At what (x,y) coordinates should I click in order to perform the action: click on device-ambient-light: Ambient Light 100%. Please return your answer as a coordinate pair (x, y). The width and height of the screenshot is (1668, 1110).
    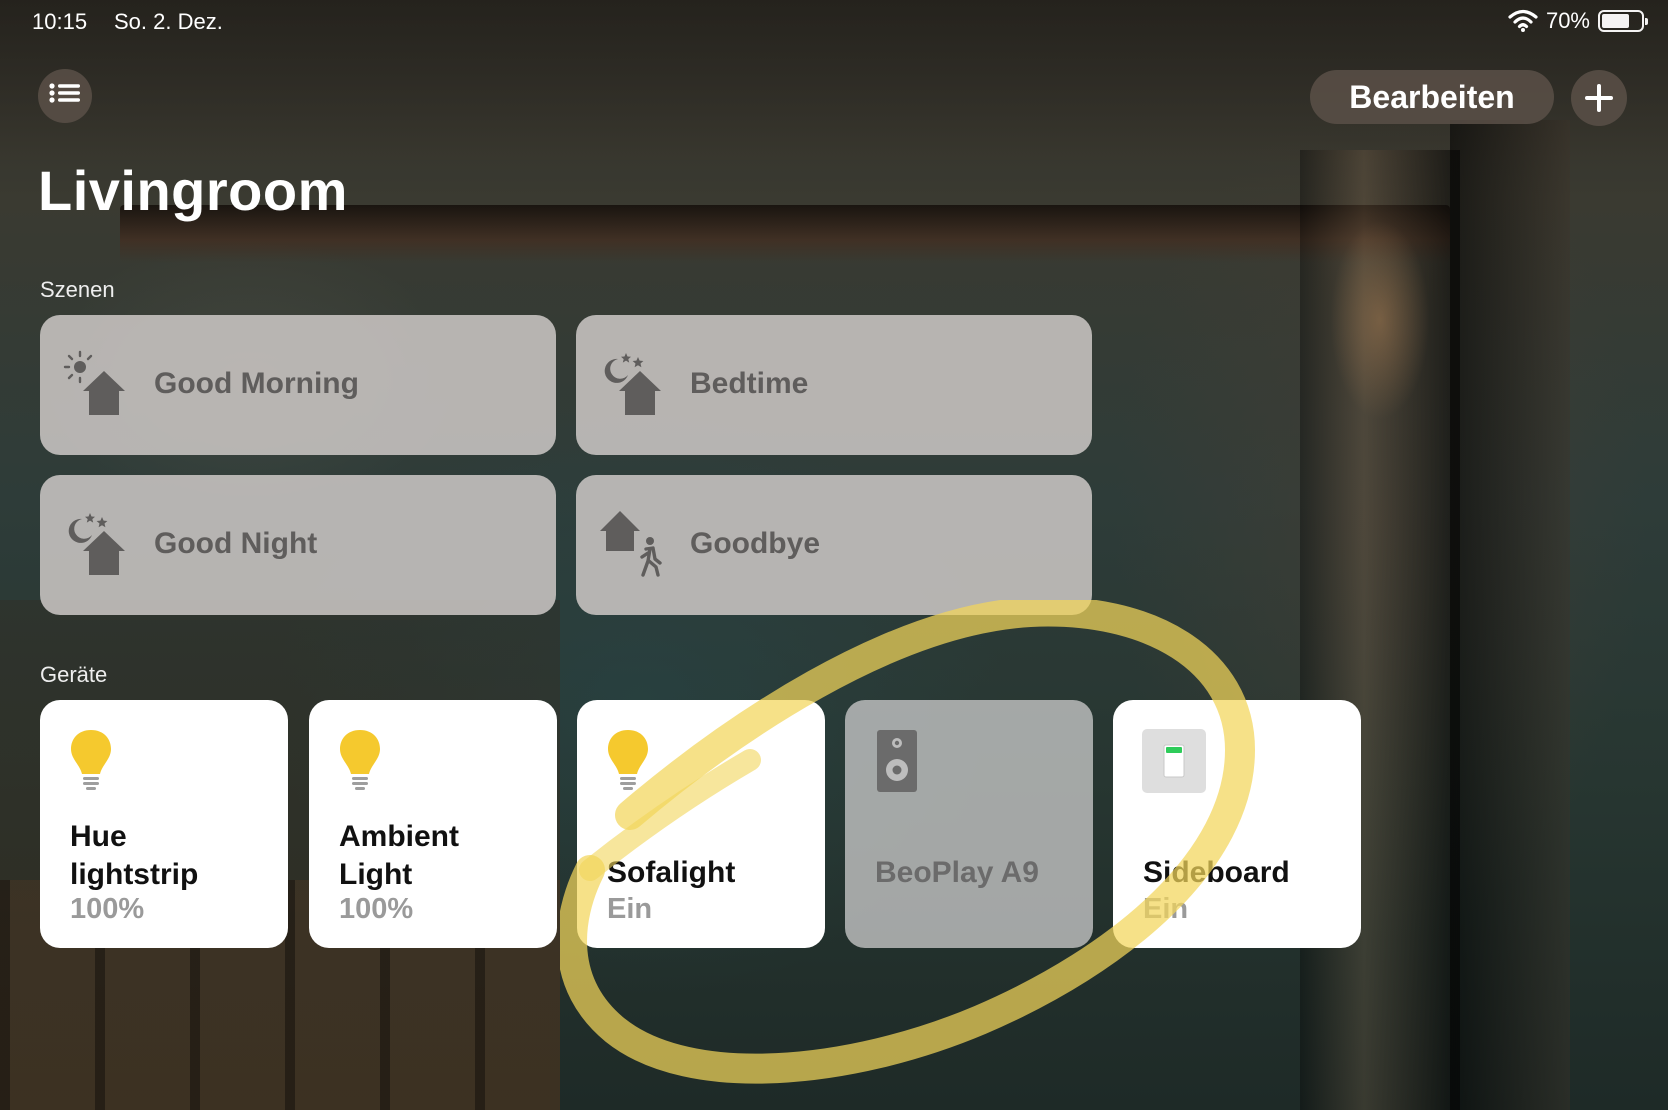
    Looking at the image, I should click on (433, 824).